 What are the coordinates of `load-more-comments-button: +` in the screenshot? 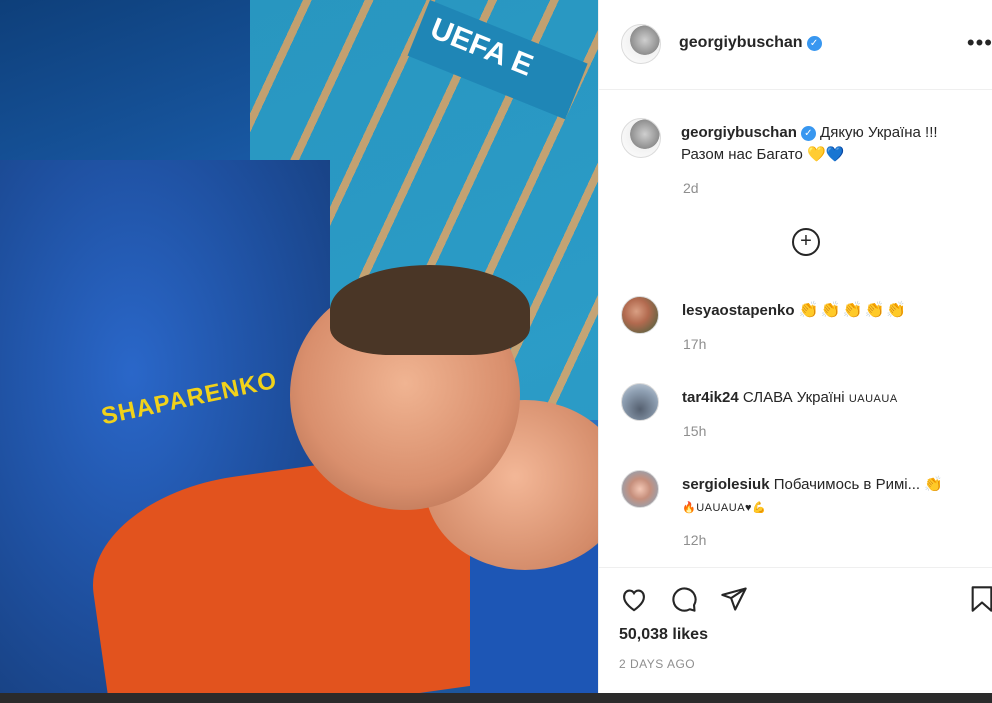 It's located at (806, 242).